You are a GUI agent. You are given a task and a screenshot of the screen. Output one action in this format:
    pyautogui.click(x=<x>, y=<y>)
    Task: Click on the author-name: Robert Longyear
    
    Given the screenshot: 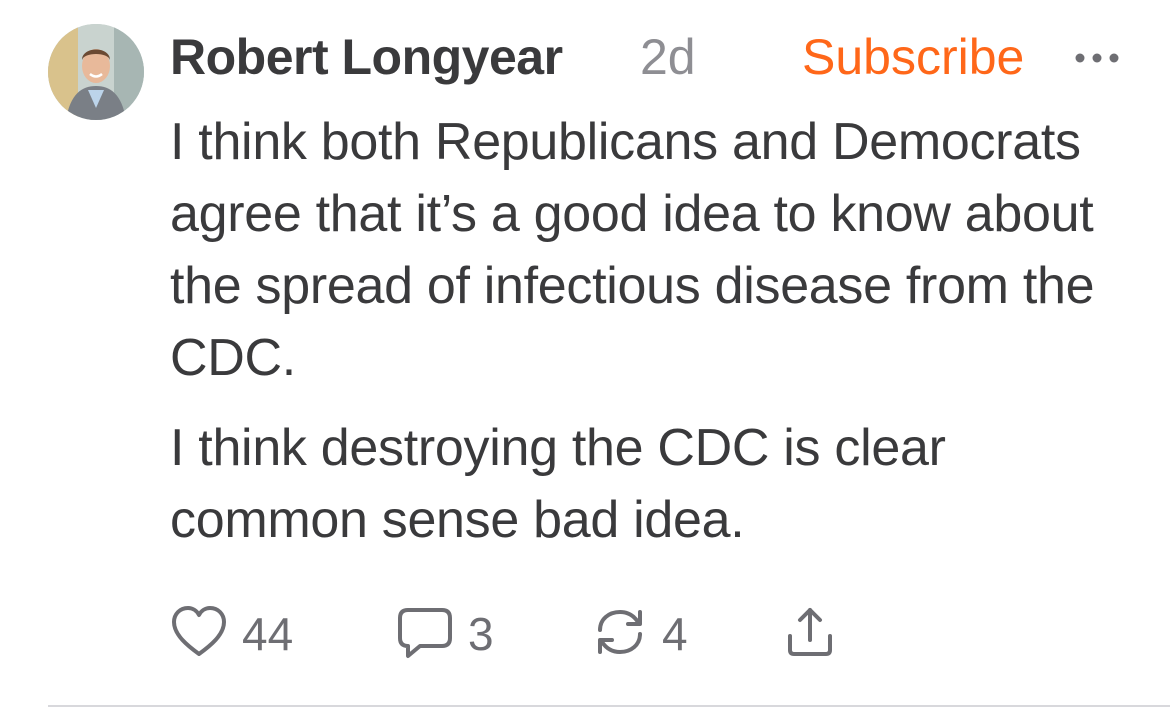 What is the action you would take?
    pyautogui.click(x=366, y=57)
    